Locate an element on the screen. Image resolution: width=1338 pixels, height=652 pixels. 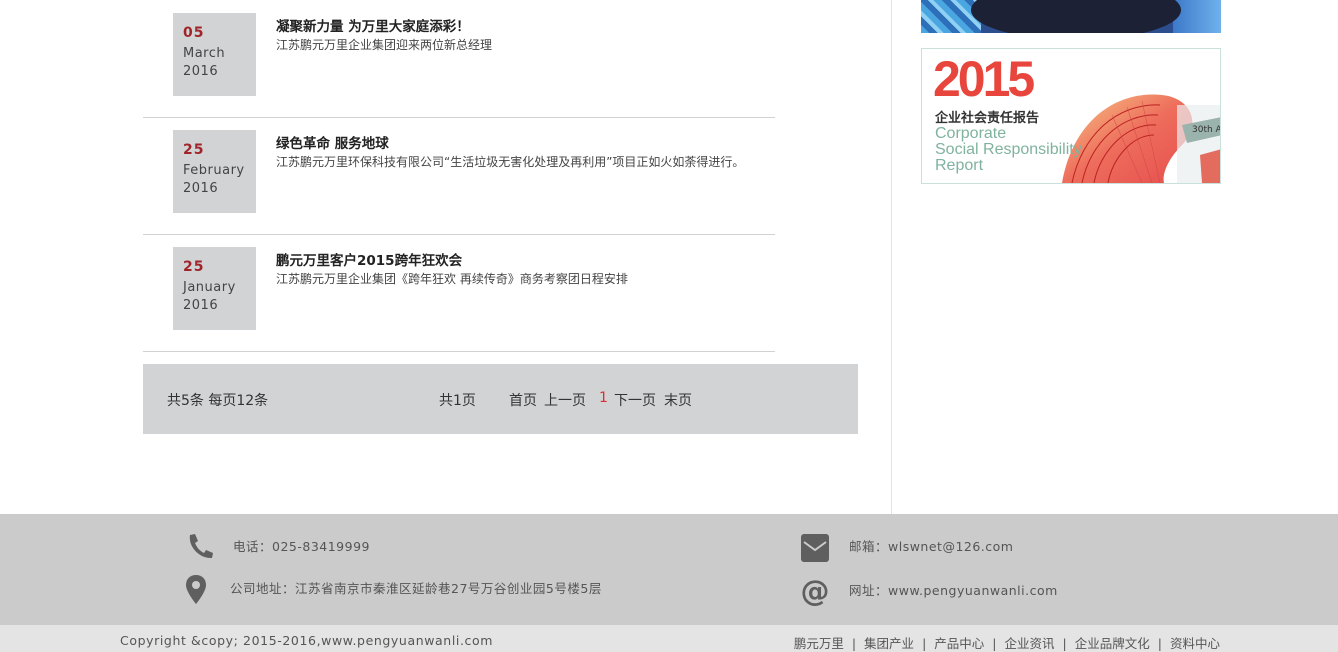
prev-page-link: 上一页 is located at coordinates (565, 400).